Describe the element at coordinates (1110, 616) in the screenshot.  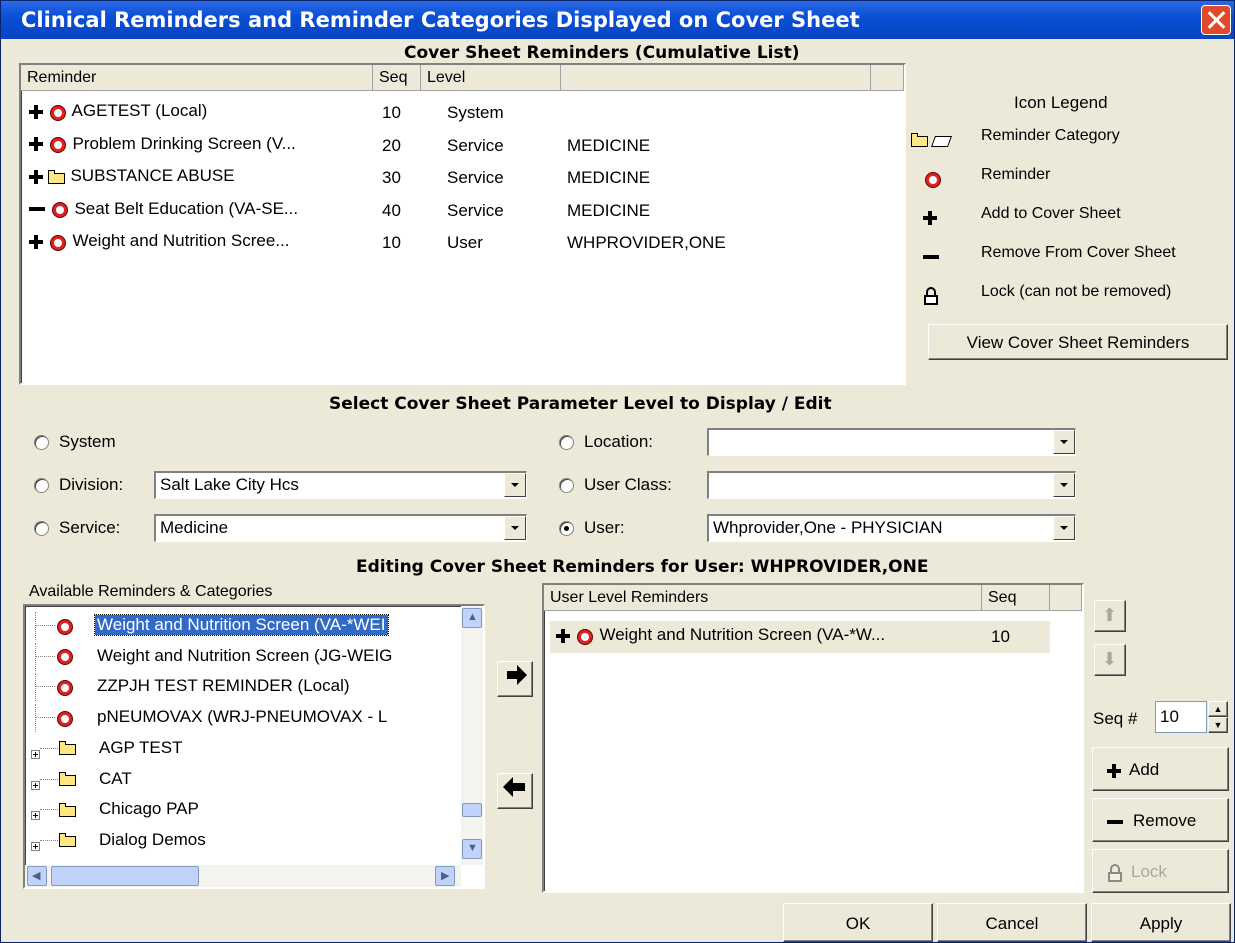
I see `move-up-button: ⬆` at that location.